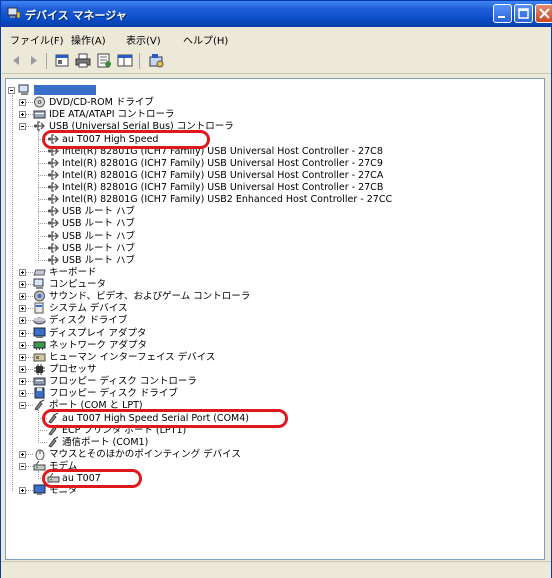  Describe the element at coordinates (123, 382) in the screenshot. I see `tree-item-label: フロッピー ディスク コントローラ` at that location.